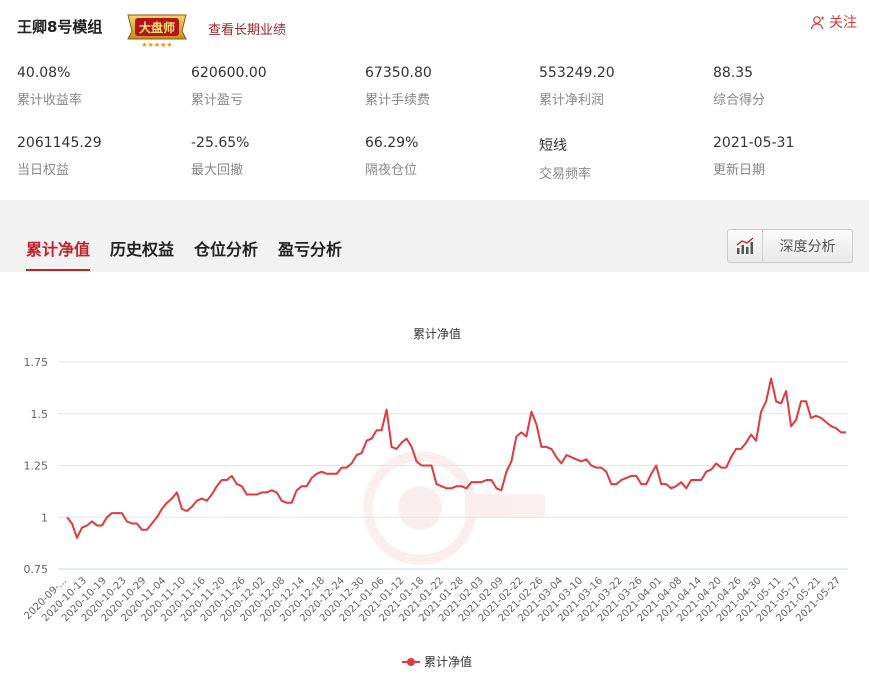  I want to click on section-divider, so click(434, 210).